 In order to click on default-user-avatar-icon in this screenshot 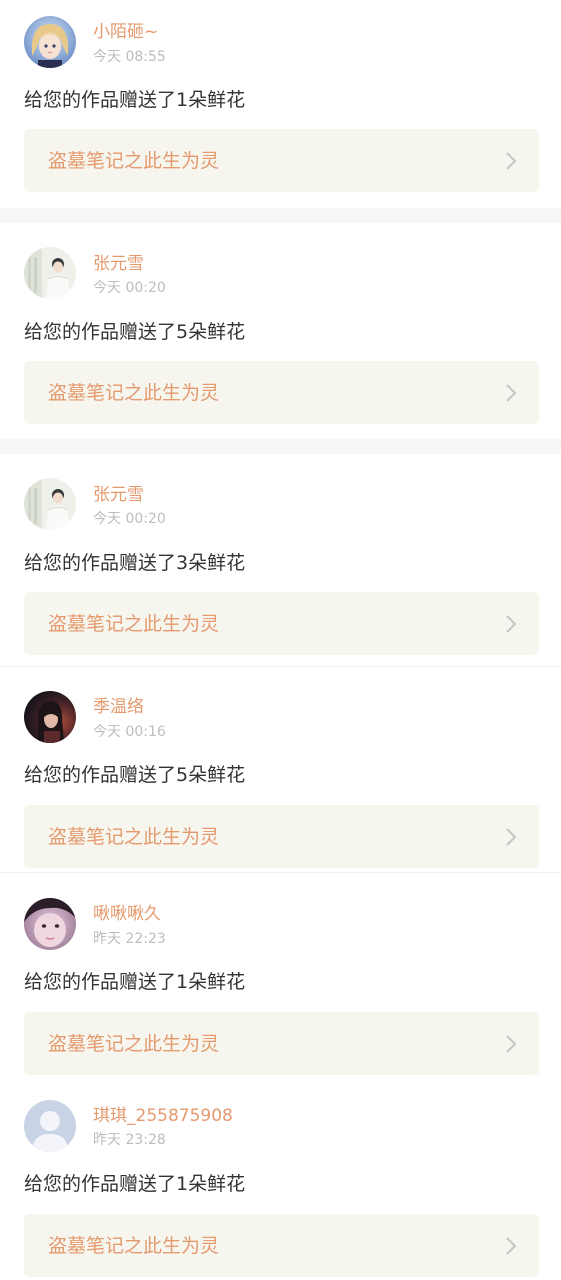, I will do `click(50, 1126)`.